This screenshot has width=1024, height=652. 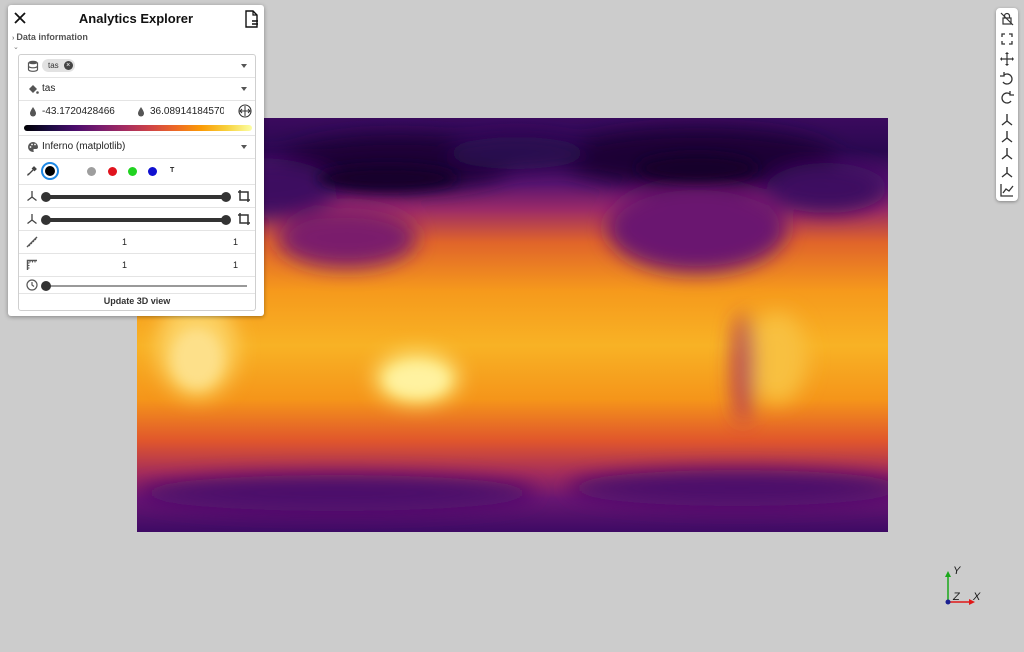 I want to click on variable-dropdown-arrow, so click(x=244, y=89).